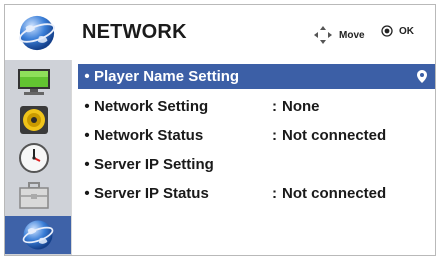  Describe the element at coordinates (256, 193) in the screenshot. I see `menu-item-server-ip-status: • Server IP Status : Not connected` at that location.